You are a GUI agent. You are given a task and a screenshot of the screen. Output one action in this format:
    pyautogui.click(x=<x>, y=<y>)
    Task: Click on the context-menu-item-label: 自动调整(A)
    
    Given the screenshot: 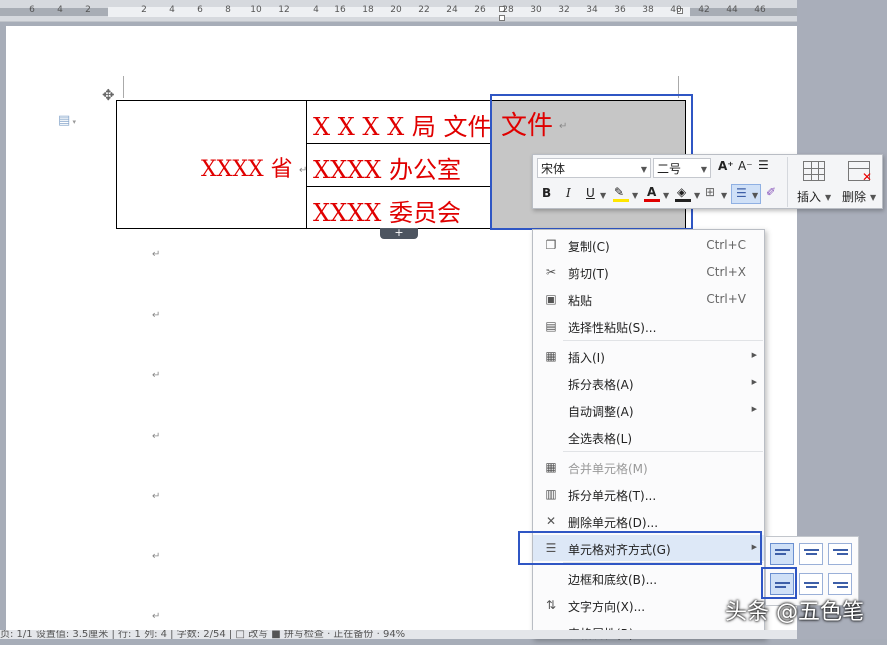 What is the action you would take?
    pyautogui.click(x=601, y=412)
    